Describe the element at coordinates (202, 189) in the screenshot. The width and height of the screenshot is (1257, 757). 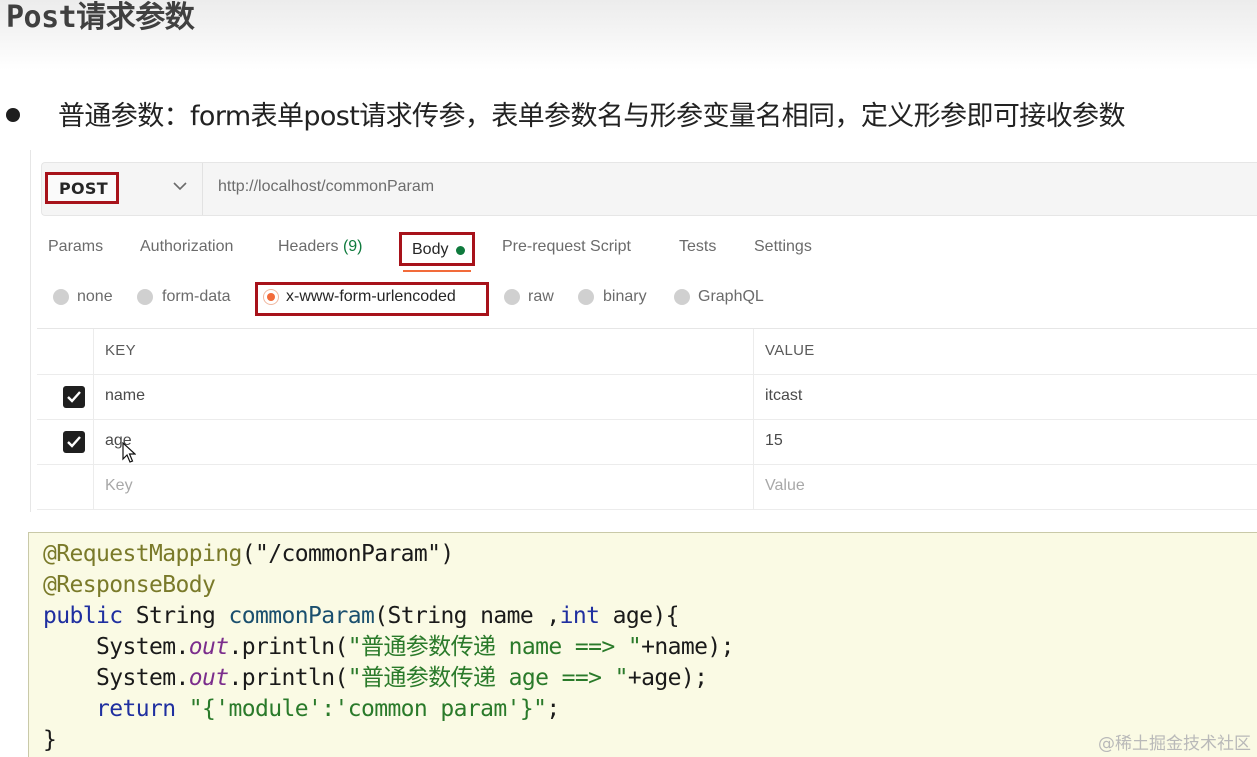
I see `url-divider` at that location.